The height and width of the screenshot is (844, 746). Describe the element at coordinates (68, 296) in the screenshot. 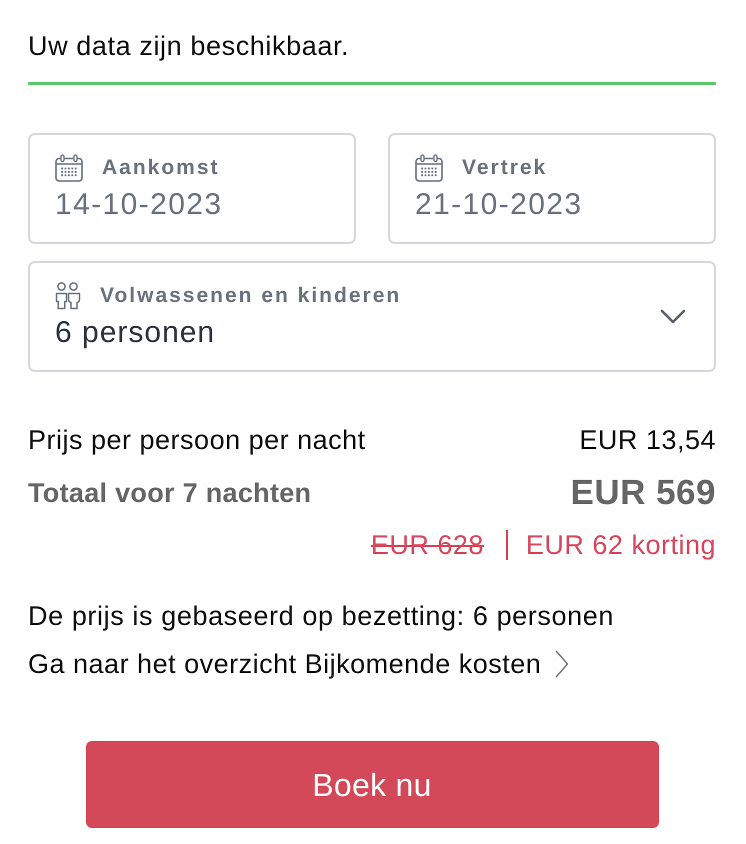

I see `people-icon` at that location.